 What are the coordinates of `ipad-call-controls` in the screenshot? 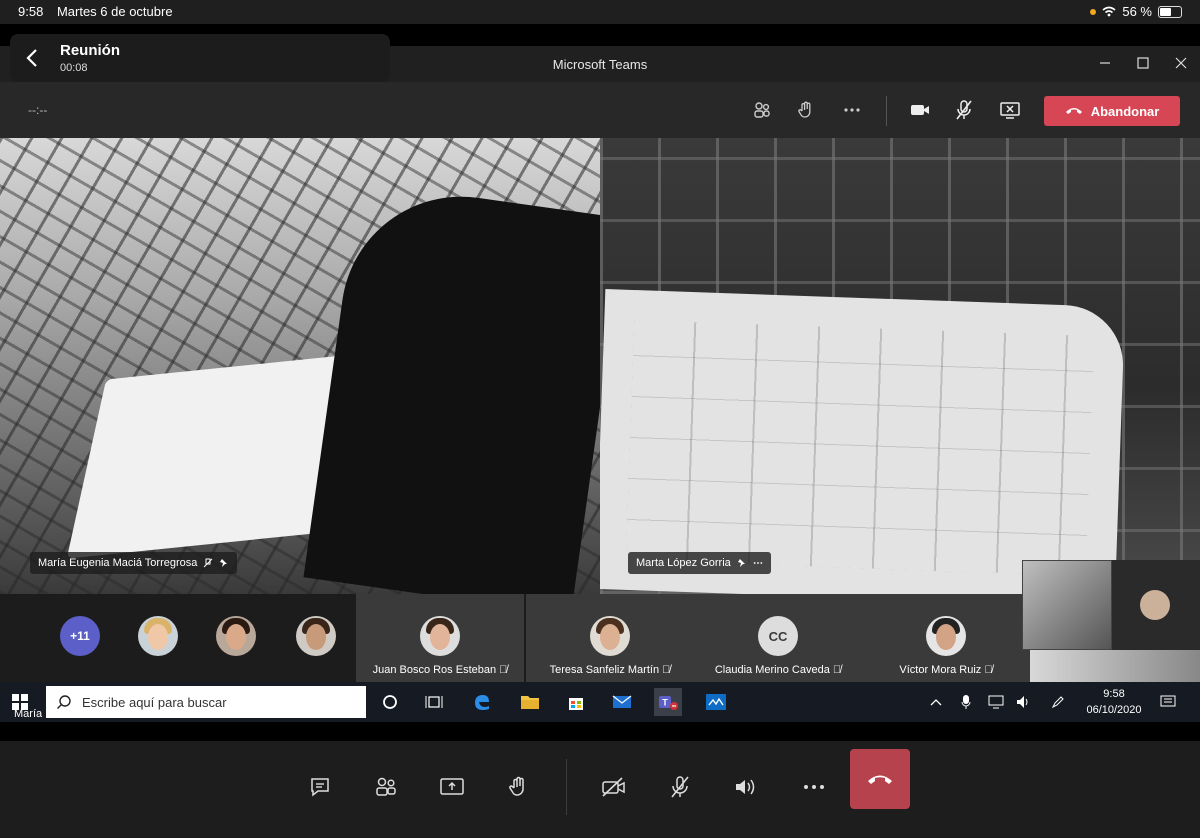 It's located at (600, 789).